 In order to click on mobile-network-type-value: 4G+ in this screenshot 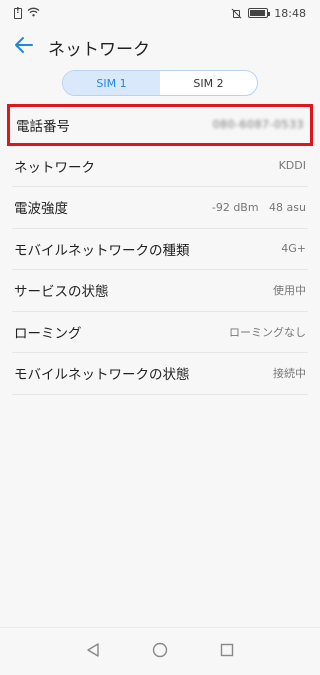, I will do `click(293, 249)`.